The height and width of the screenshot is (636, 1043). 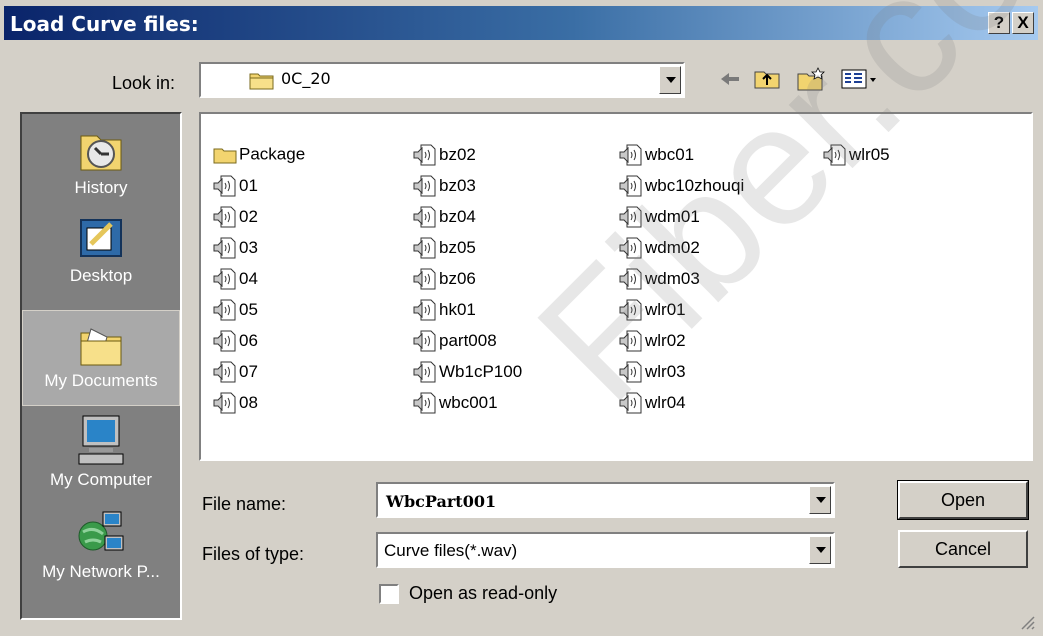 What do you see at coordinates (672, 216) in the screenshot?
I see `file-name: wdm01` at bounding box center [672, 216].